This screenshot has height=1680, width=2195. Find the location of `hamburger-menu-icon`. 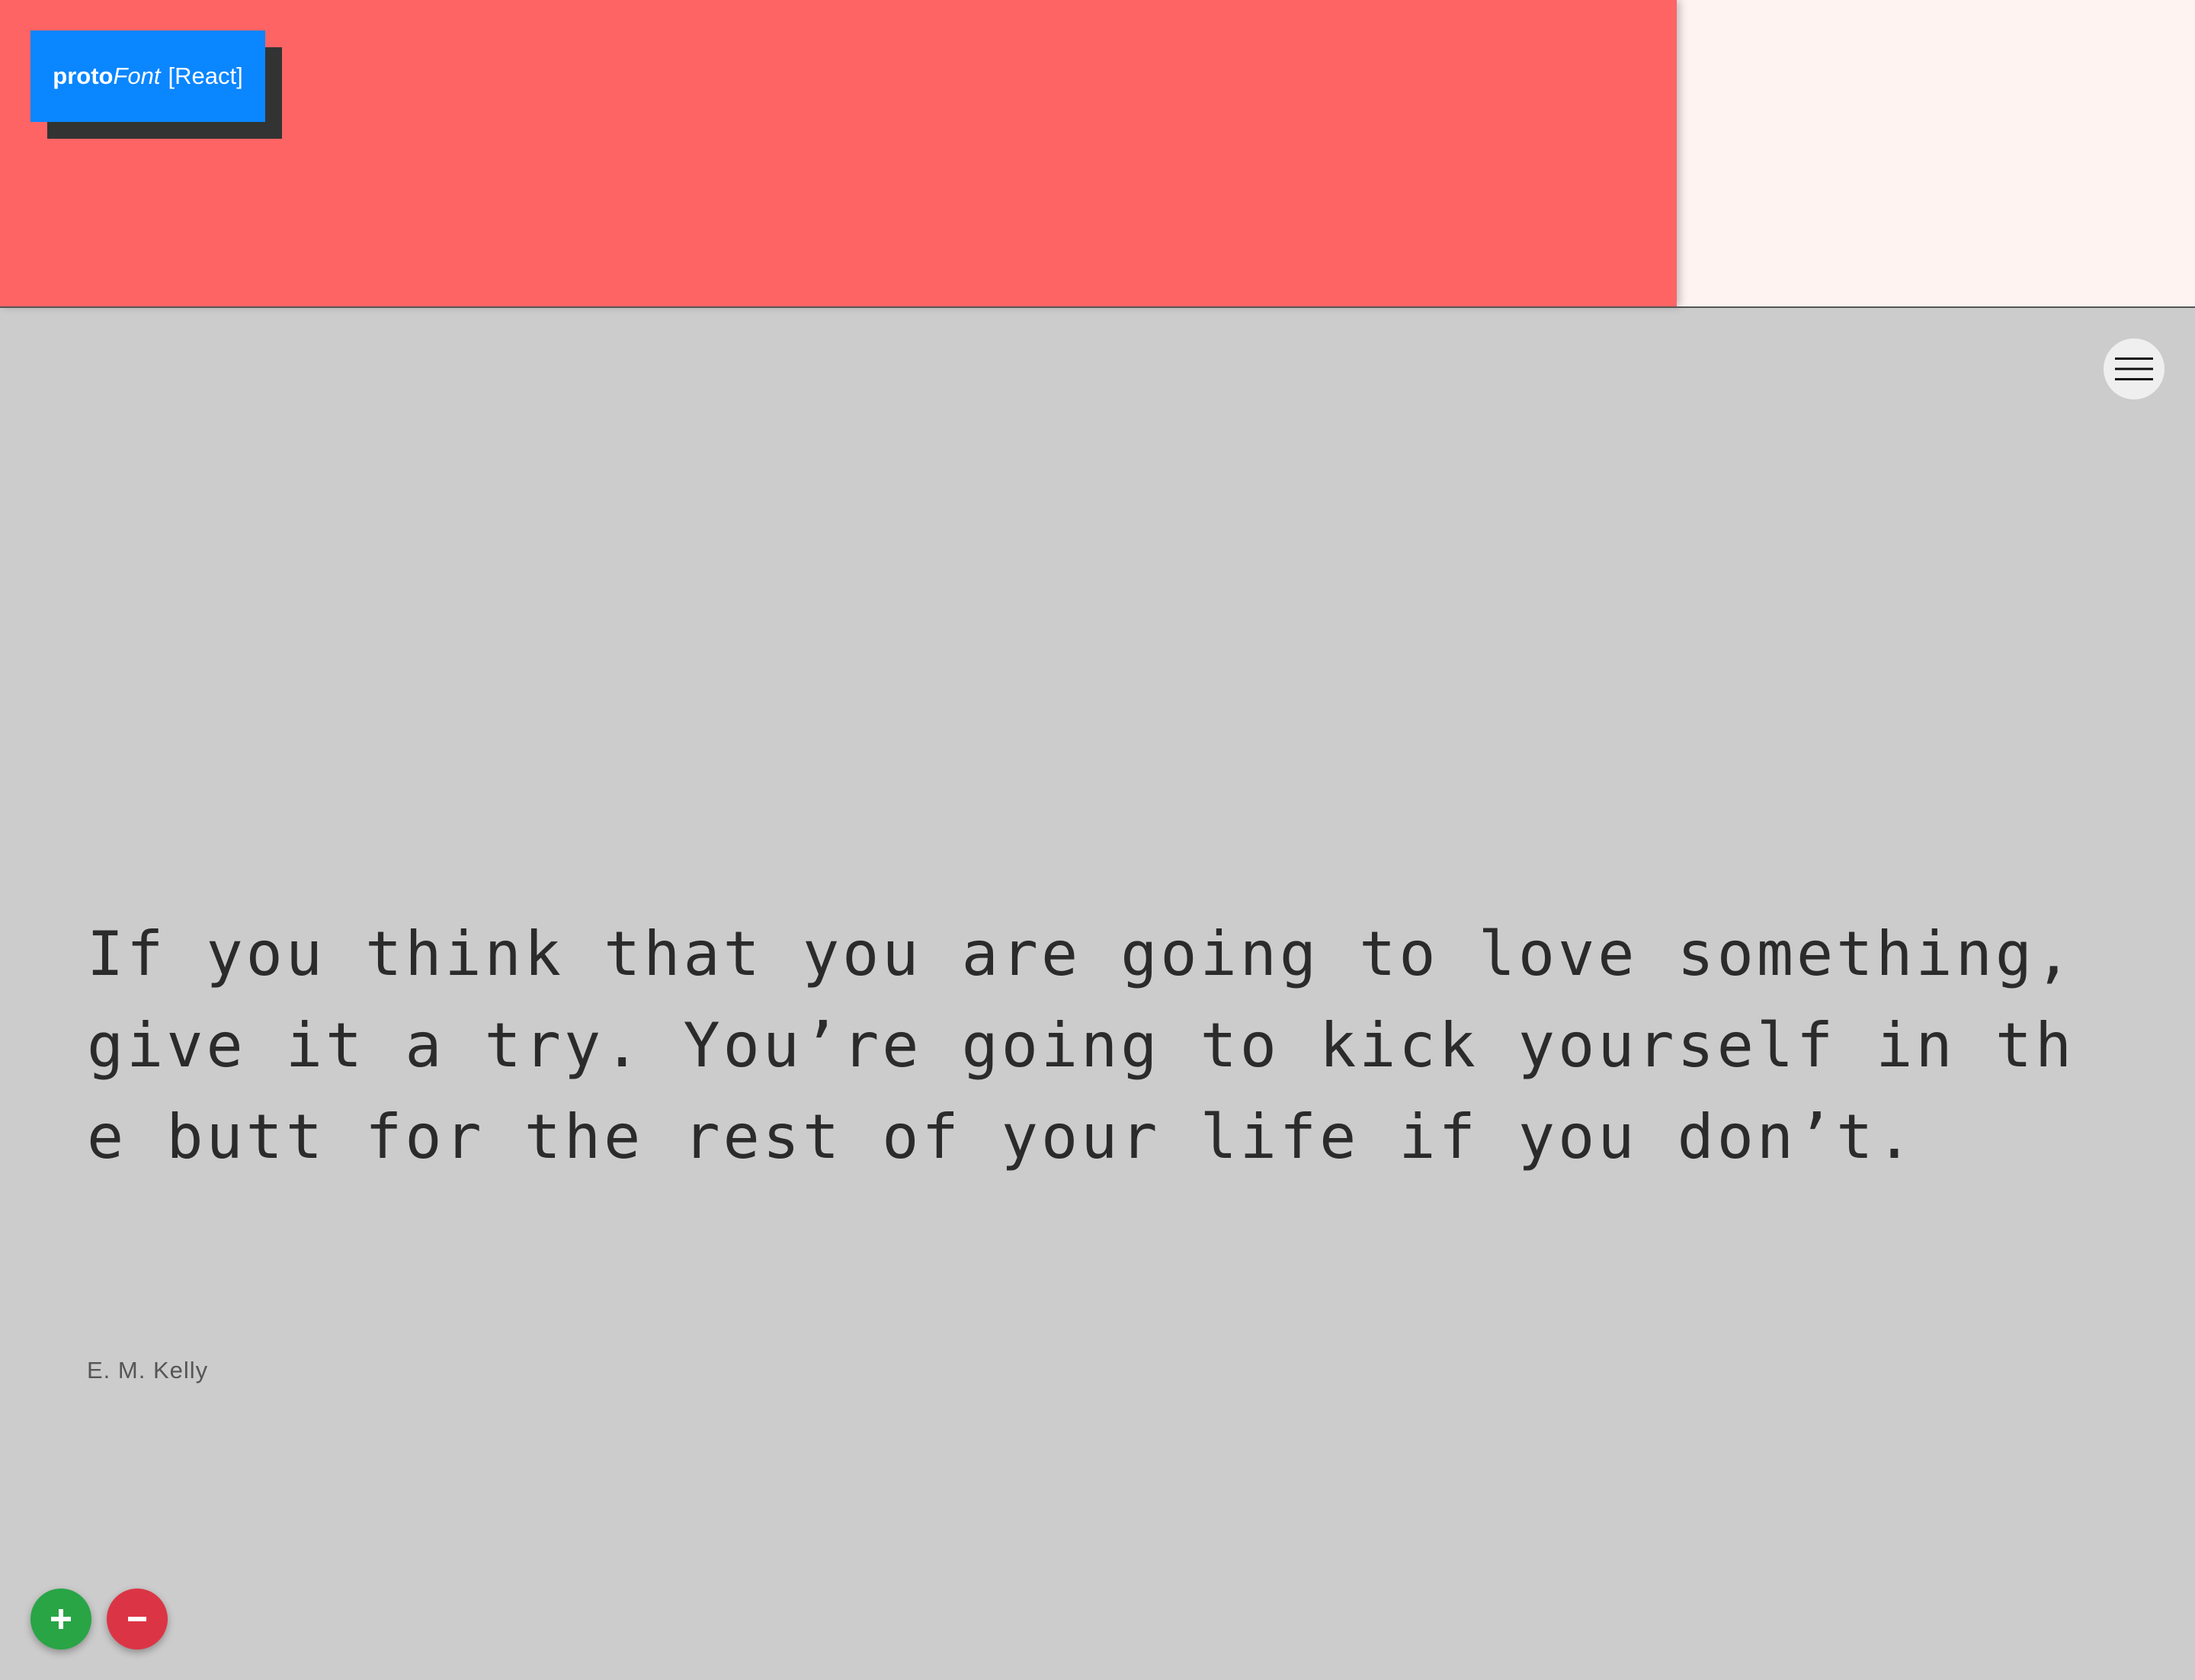

hamburger-menu-icon is located at coordinates (2134, 369).